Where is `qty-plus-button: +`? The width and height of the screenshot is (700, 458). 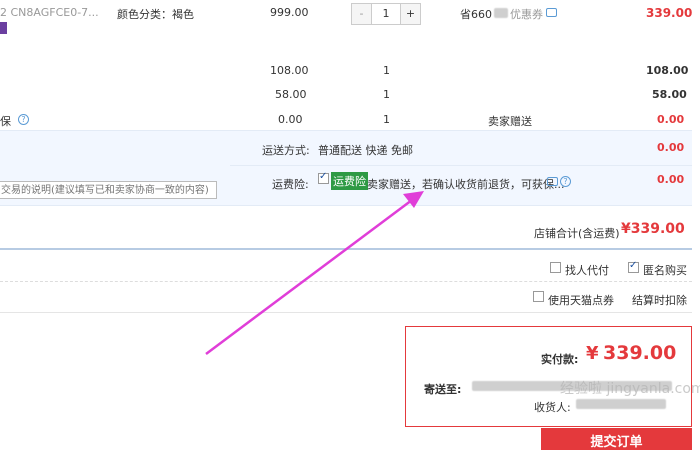 qty-plus-button: + is located at coordinates (410, 14).